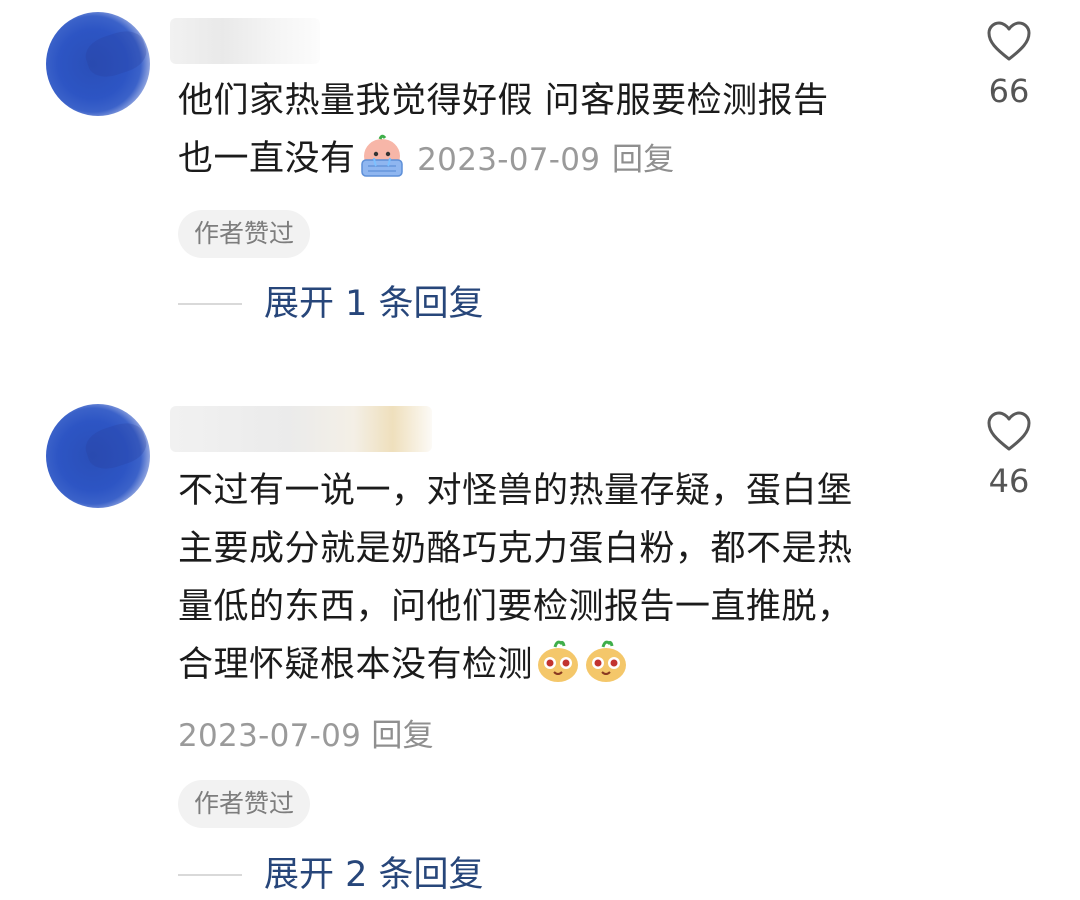 The width and height of the screenshot is (1080, 900). What do you see at coordinates (1009, 91) in the screenshot?
I see `like-count: 66` at bounding box center [1009, 91].